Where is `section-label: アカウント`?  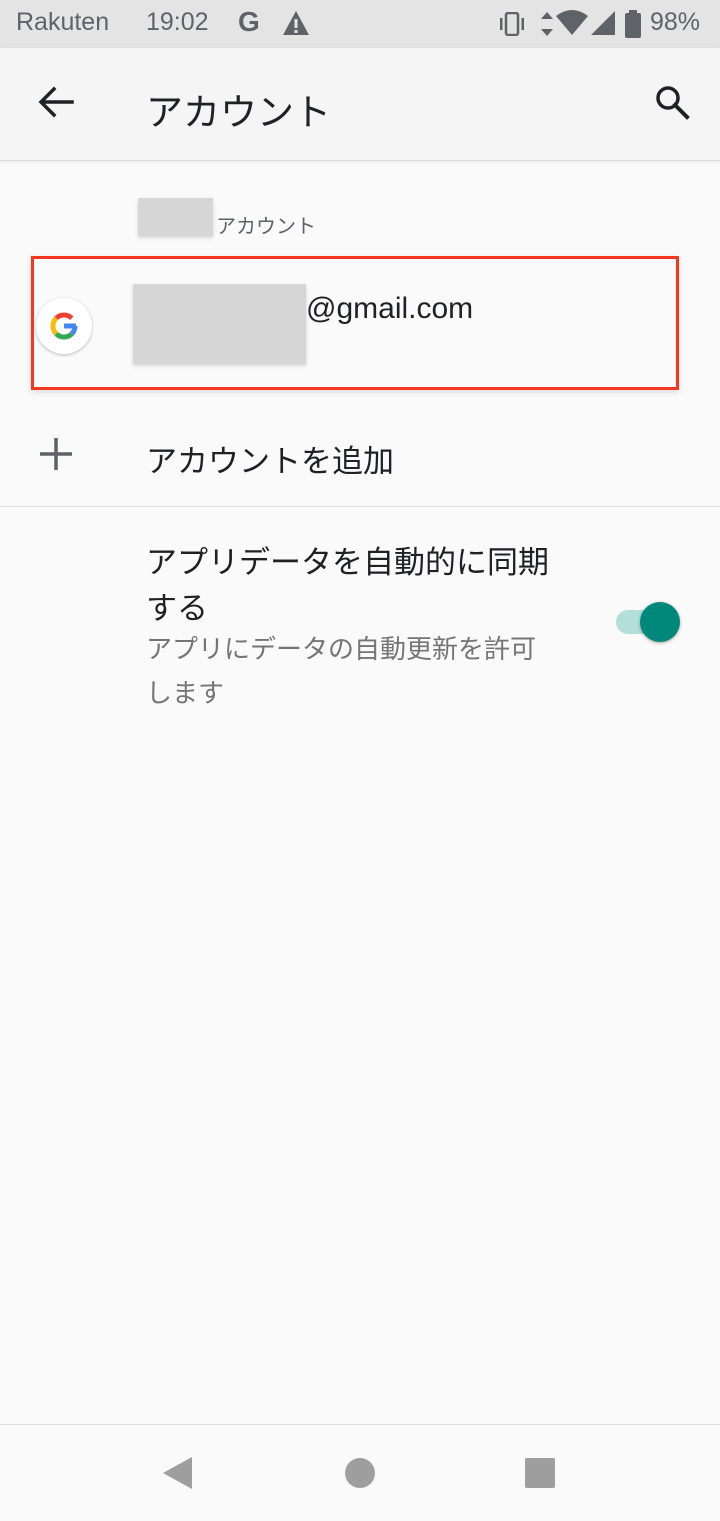
section-label: アカウント is located at coordinates (266, 226).